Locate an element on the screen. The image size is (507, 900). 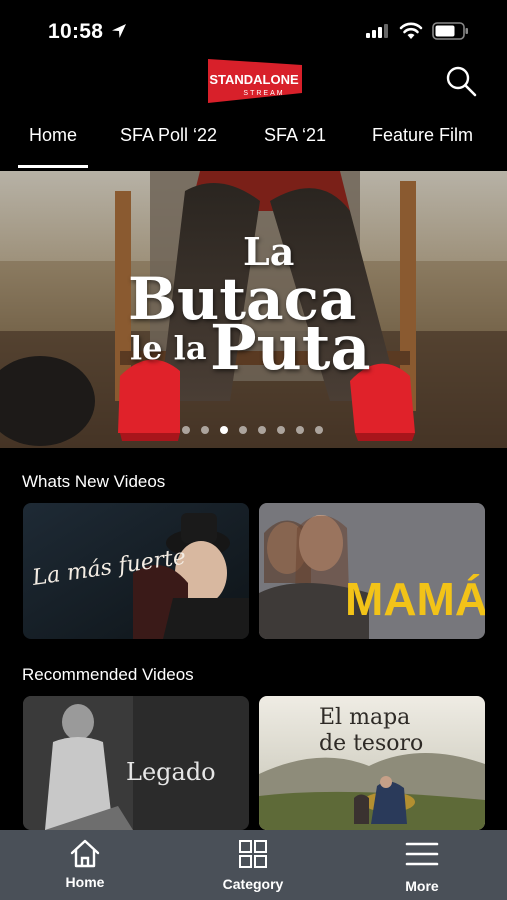
logo-subtext: STREAM is located at coordinates (263, 93).